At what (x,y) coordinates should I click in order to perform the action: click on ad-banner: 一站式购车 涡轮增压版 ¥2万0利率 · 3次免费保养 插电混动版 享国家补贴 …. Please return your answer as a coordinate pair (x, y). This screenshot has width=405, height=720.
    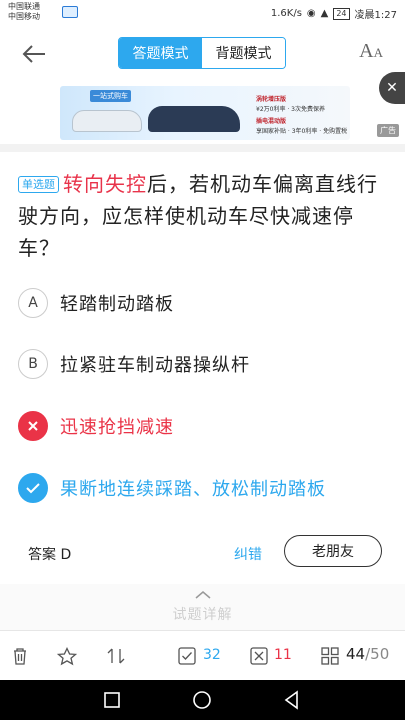
    Looking at the image, I should click on (202, 113).